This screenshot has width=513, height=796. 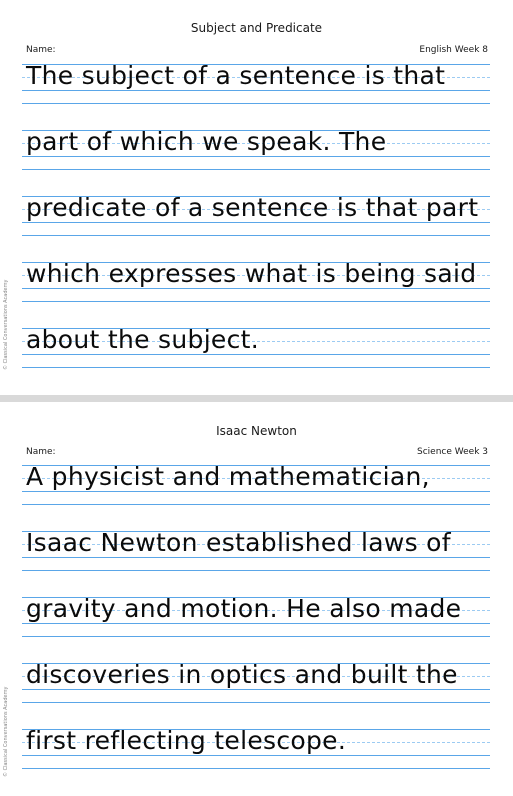 I want to click on writing-band: about the subject., so click(x=256, y=358).